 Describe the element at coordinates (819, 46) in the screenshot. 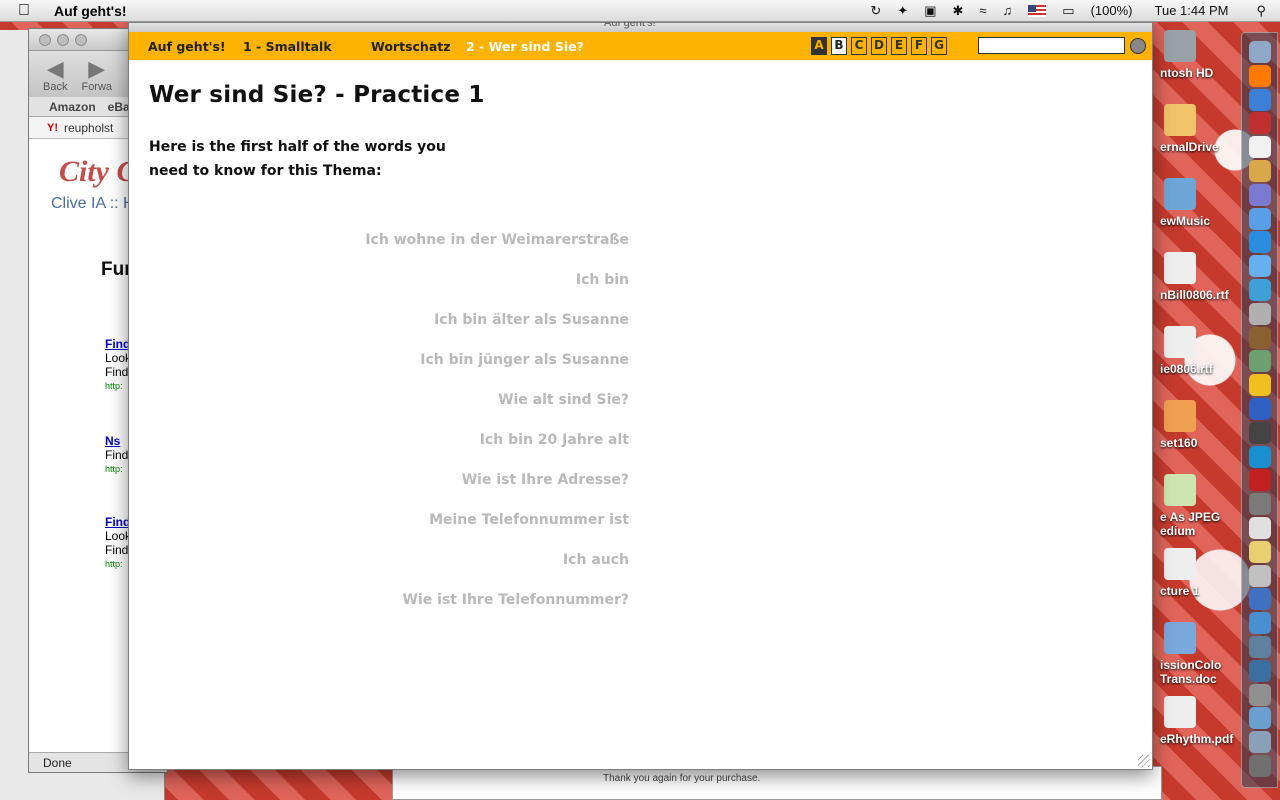

I see `letter-a-button: A` at that location.